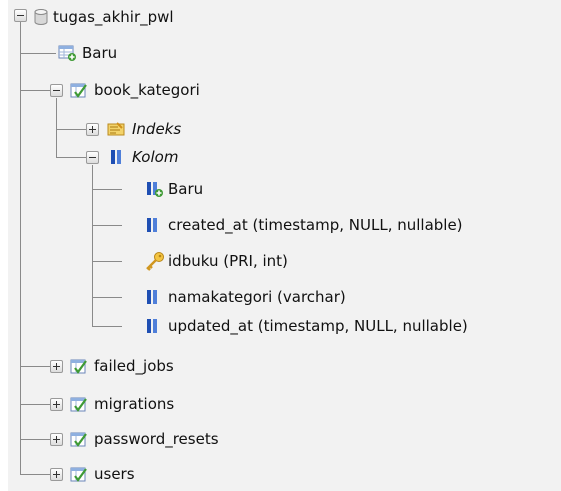 The image size is (561, 491). What do you see at coordinates (134, 404) in the screenshot?
I see `table-name: migrations` at bounding box center [134, 404].